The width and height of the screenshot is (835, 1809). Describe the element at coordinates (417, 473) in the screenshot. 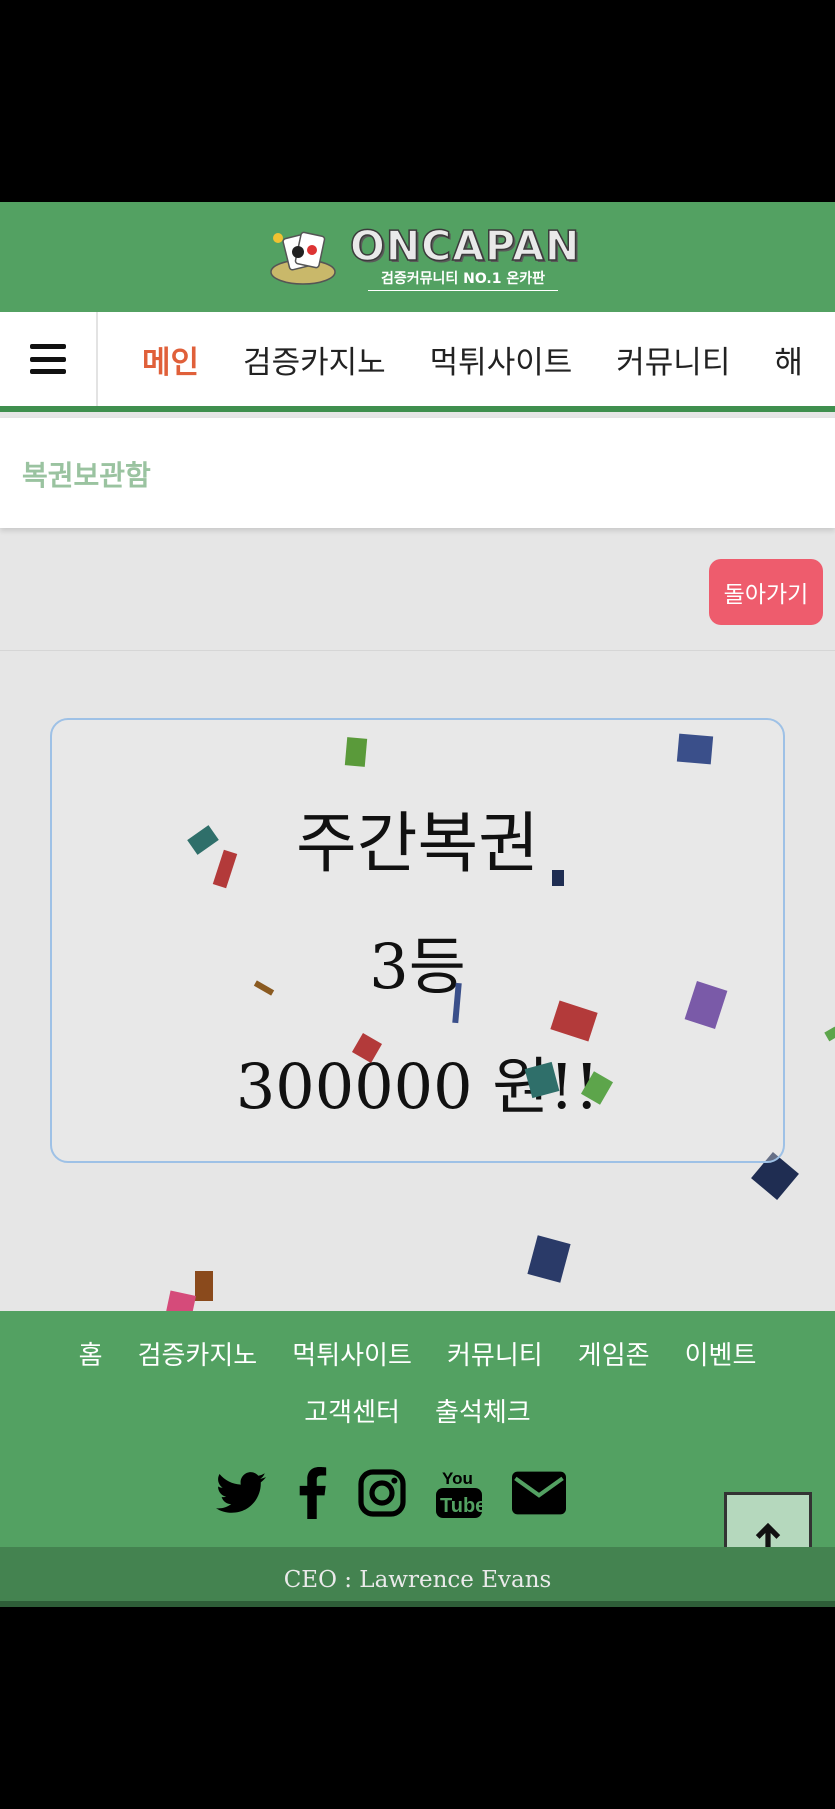

I see `breadcrumb: 복권보관함` at that location.